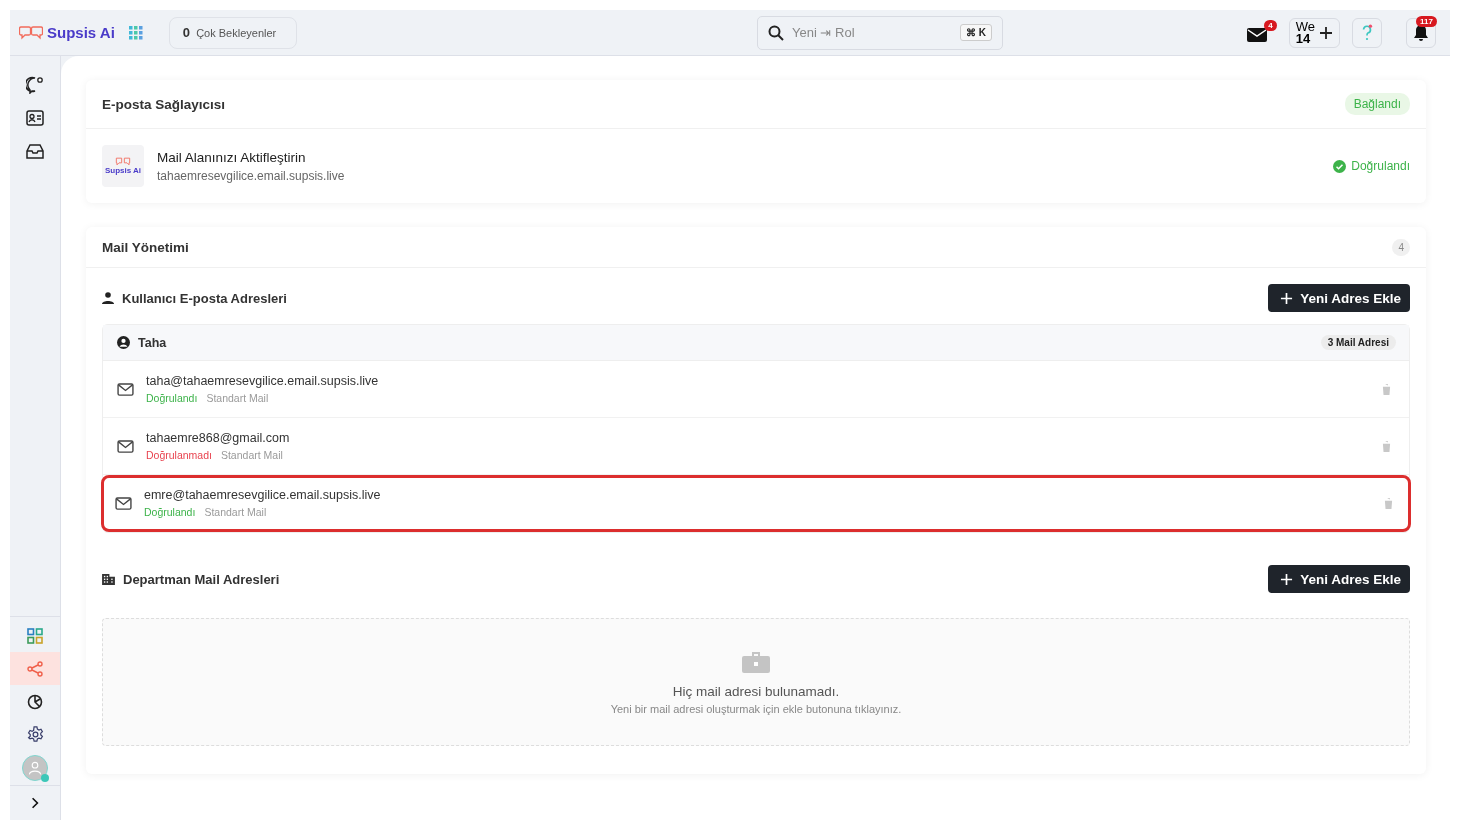 Image resolution: width=1460 pixels, height=830 pixels. I want to click on verification-status: Doğrulanmadı, so click(179, 455).